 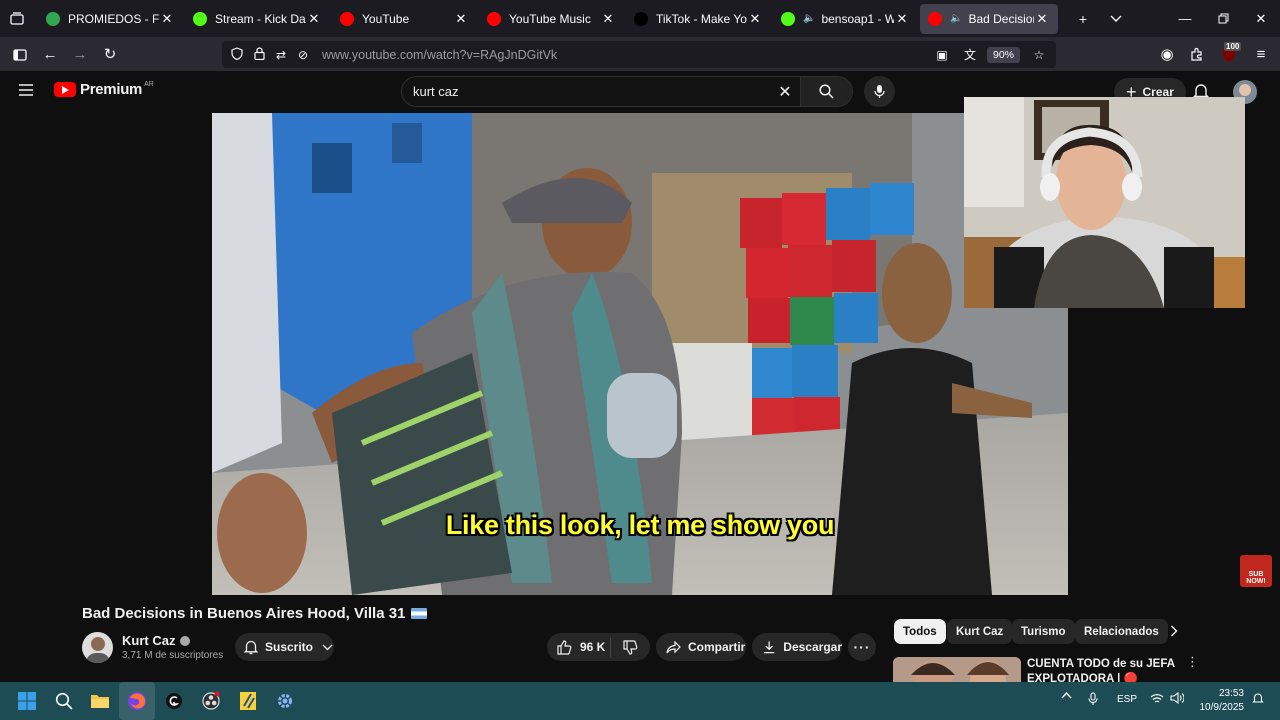 What do you see at coordinates (149, 84) in the screenshot?
I see `logo-country: AR` at bounding box center [149, 84].